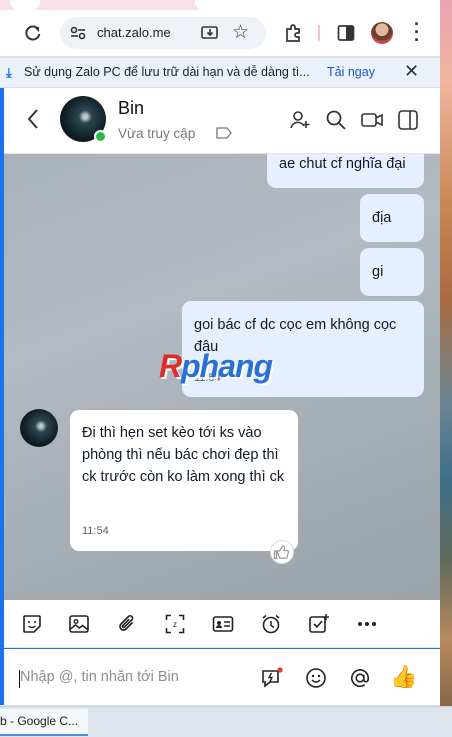  What do you see at coordinates (342, 164) in the screenshot?
I see `message-text: ae chut cf nghĩa đại` at bounding box center [342, 164].